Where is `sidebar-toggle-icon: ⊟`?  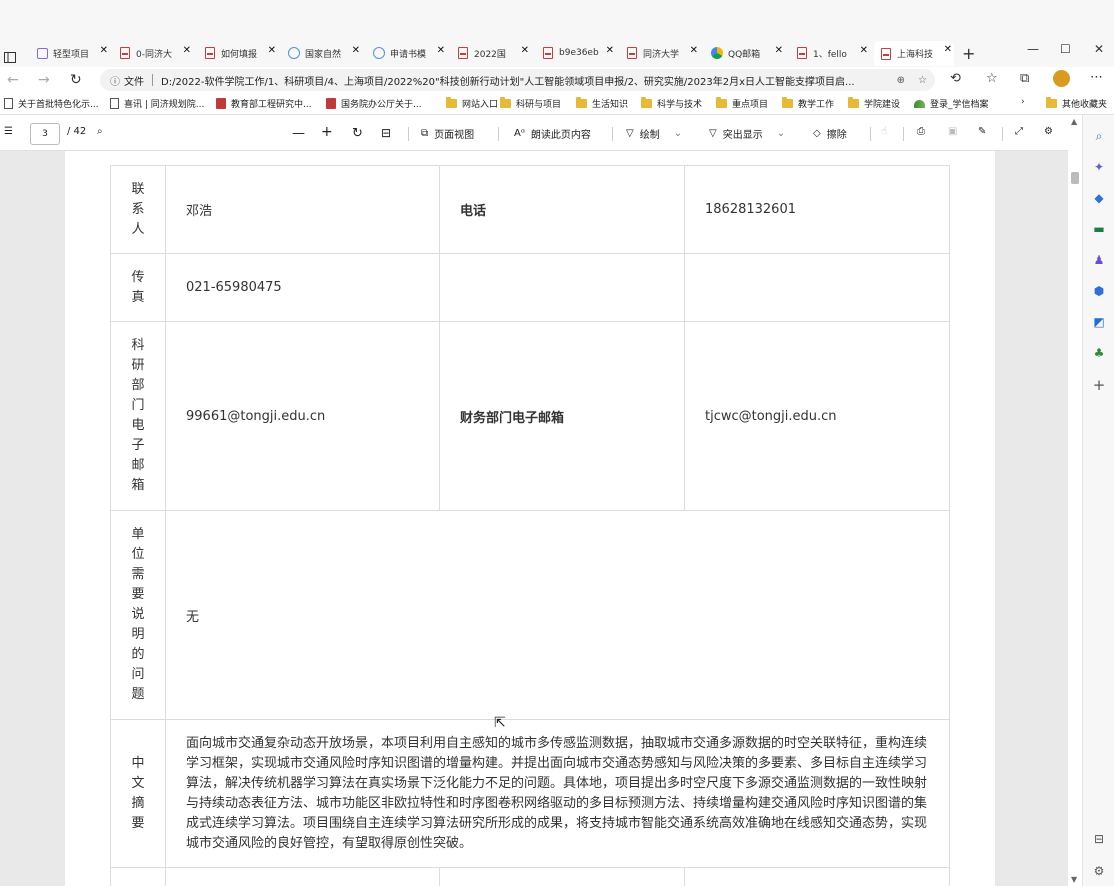
sidebar-toggle-icon: ⊟ is located at coordinates (1099, 839).